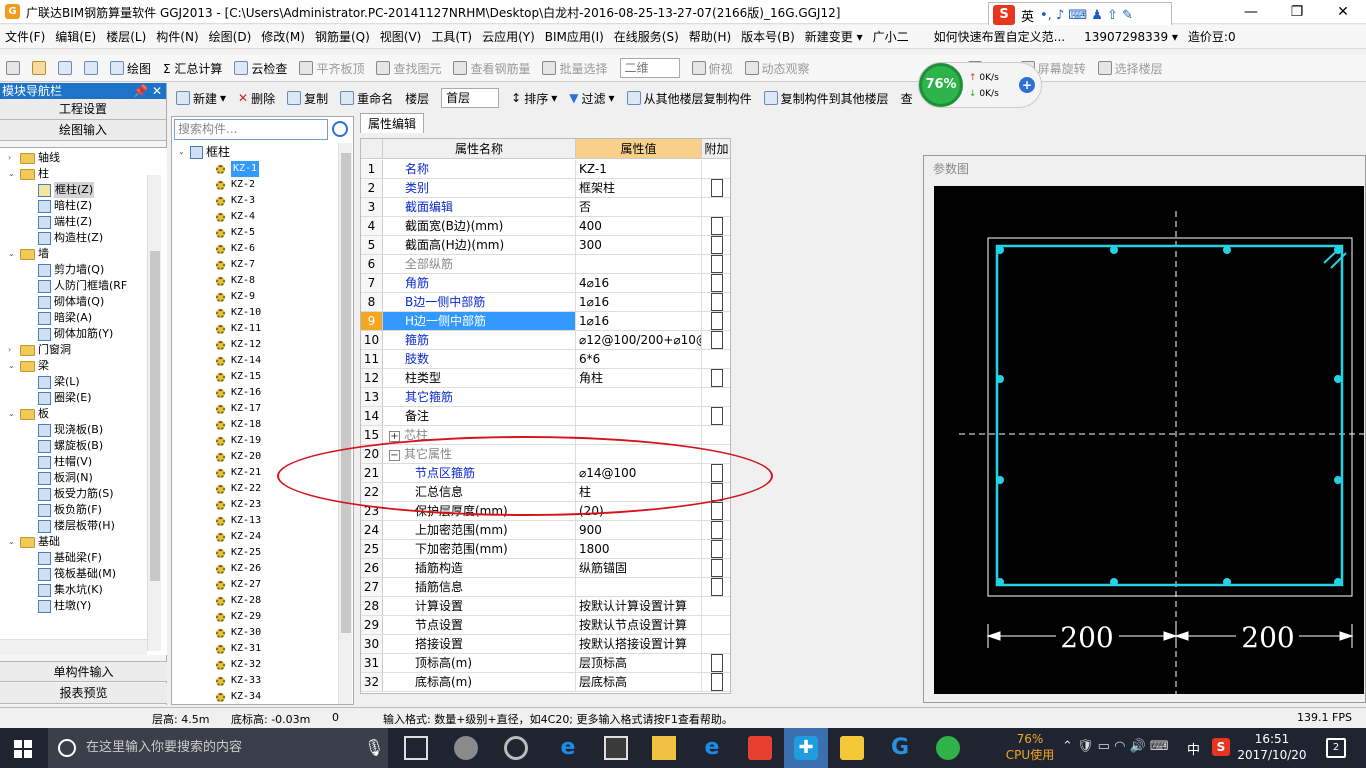 Image resolution: width=1366 pixels, height=768 pixels. Describe the element at coordinates (235, 217) in the screenshot. I see `component-list-item: KZ-4` at that location.